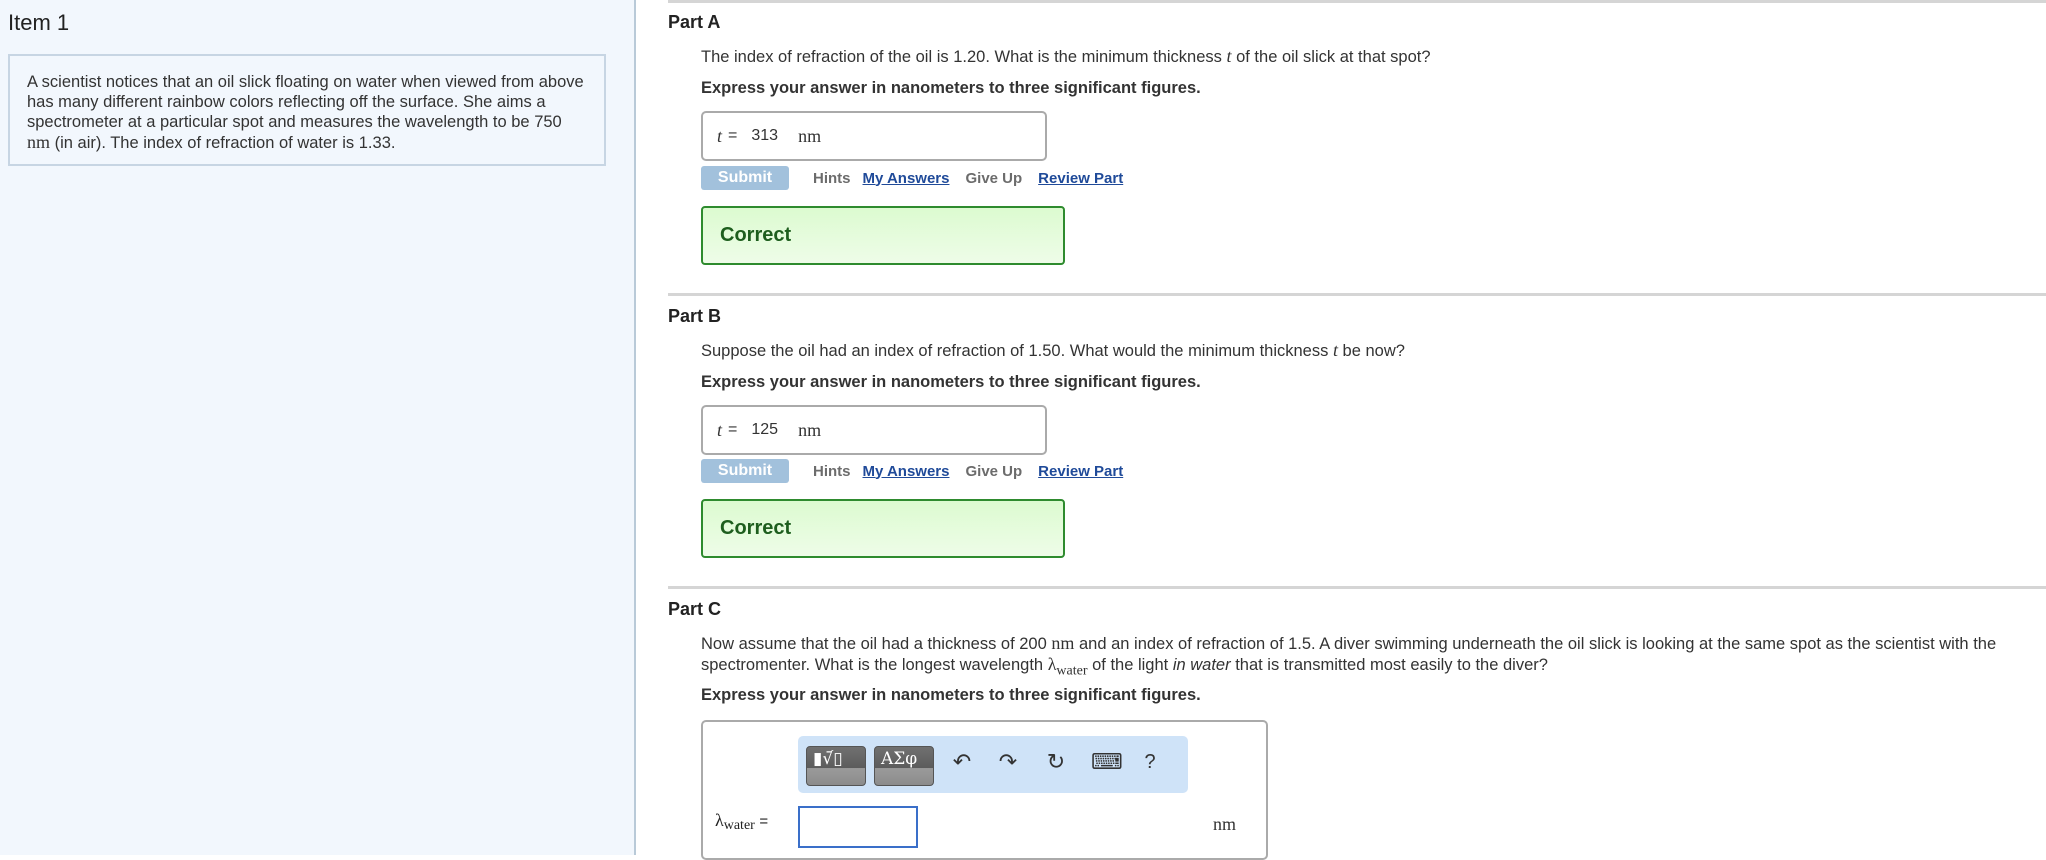 This screenshot has height=860, width=2046. What do you see at coordinates (1063, 643) in the screenshot?
I see `question-unit: nm` at bounding box center [1063, 643].